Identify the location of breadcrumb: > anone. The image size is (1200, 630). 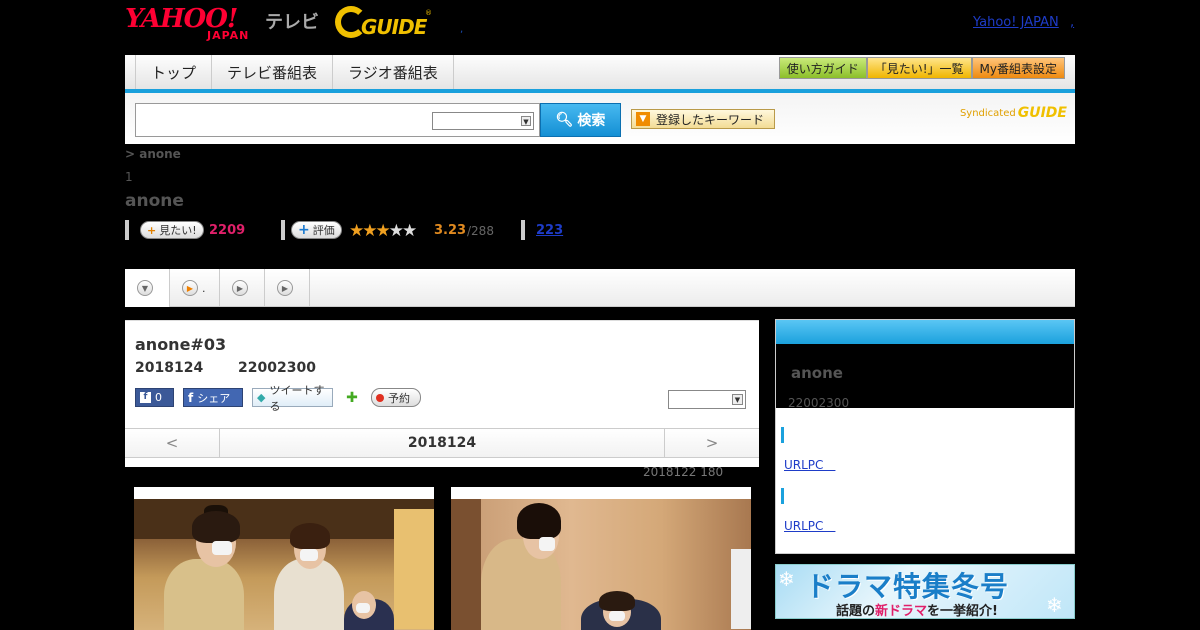
(153, 154).